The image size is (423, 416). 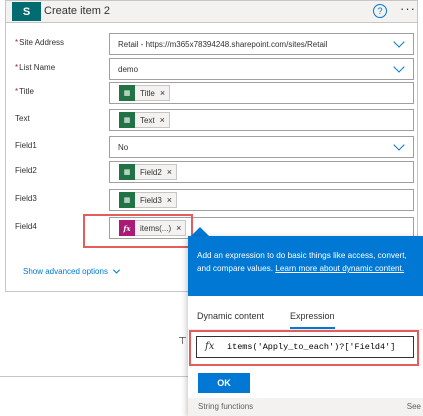 I want to click on title-label-text: Title, so click(x=26, y=91).